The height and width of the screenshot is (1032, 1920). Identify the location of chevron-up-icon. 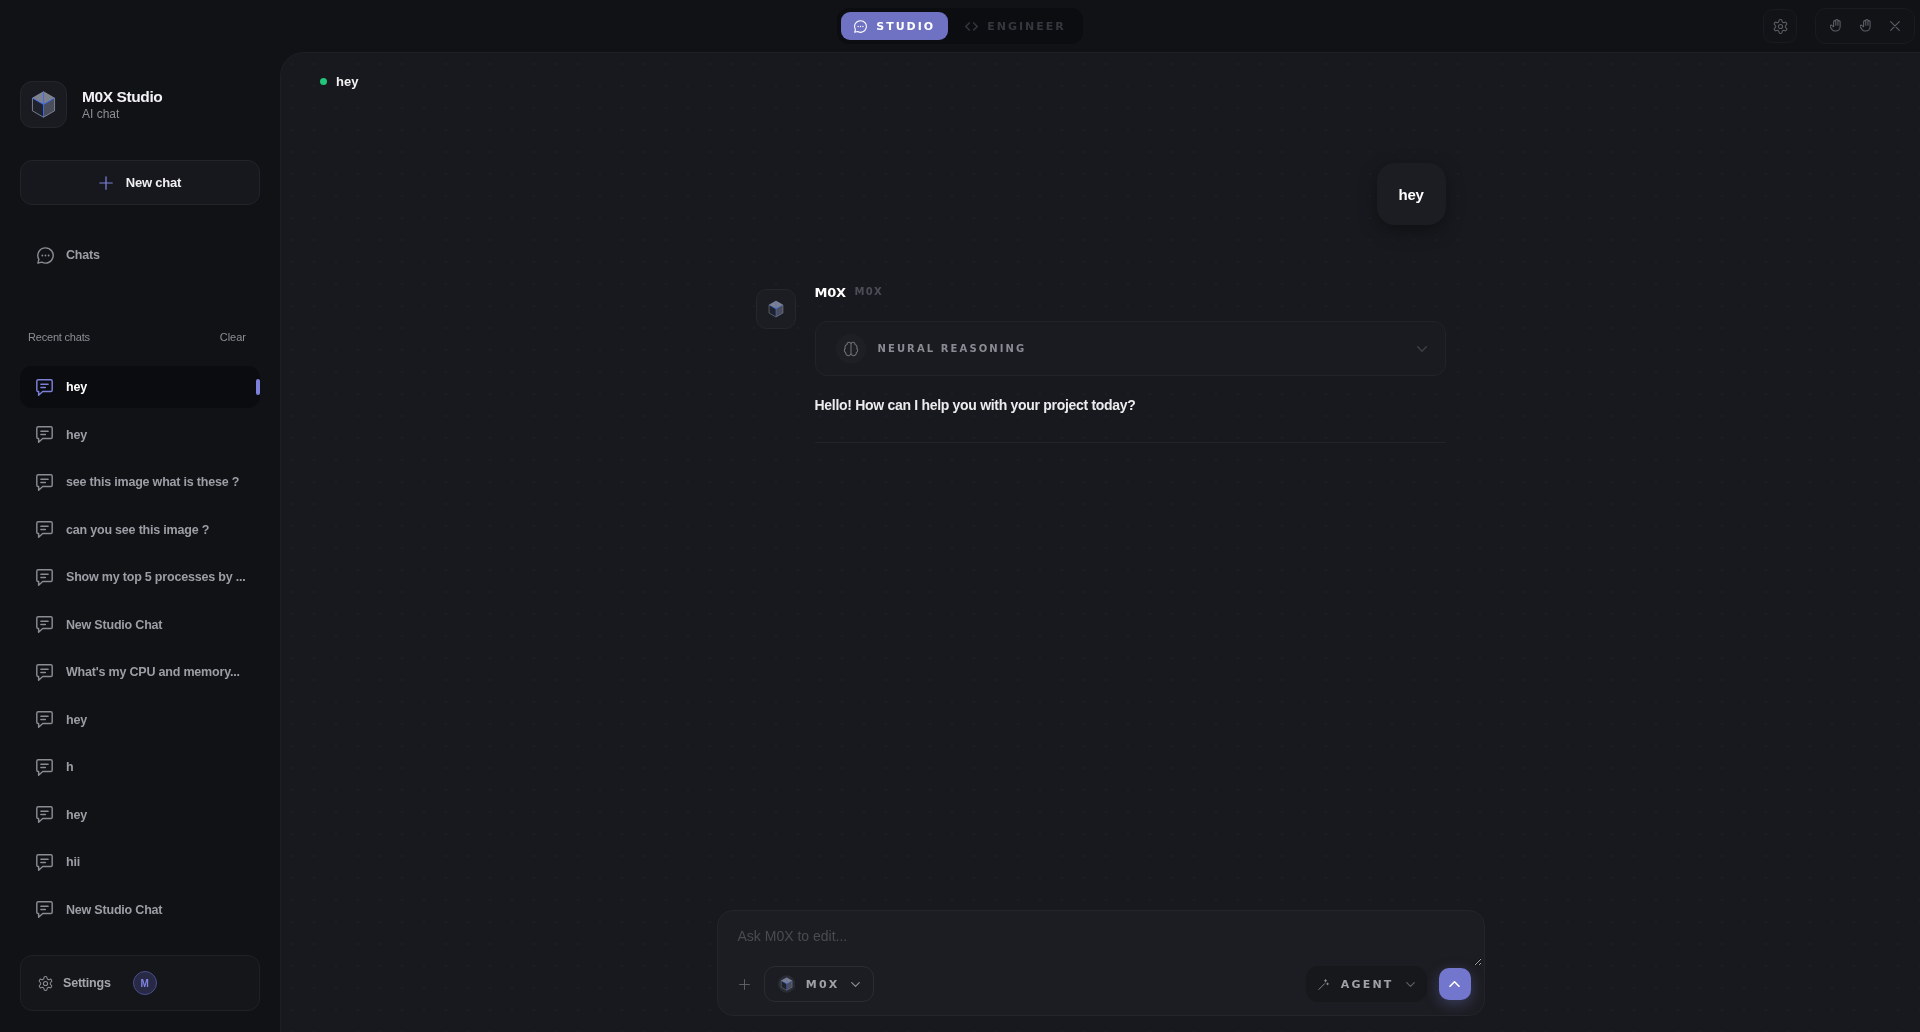
(1454, 984).